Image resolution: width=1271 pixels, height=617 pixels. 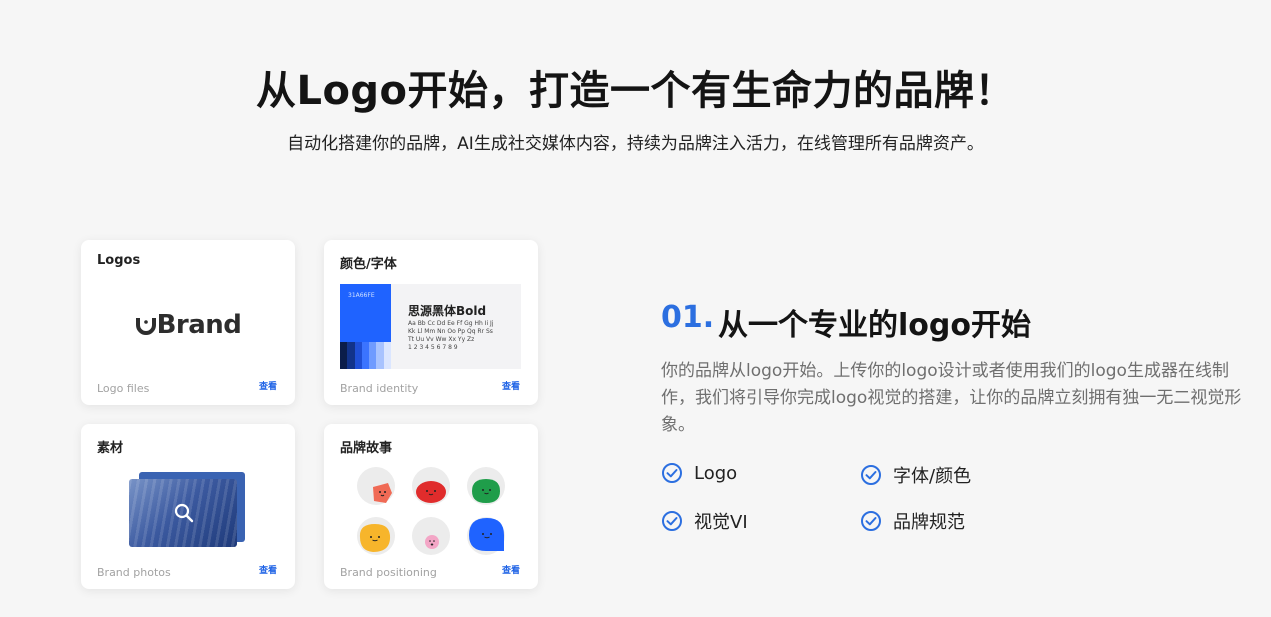 What do you see at coordinates (431, 492) in the screenshot?
I see `red-mascot-icon` at bounding box center [431, 492].